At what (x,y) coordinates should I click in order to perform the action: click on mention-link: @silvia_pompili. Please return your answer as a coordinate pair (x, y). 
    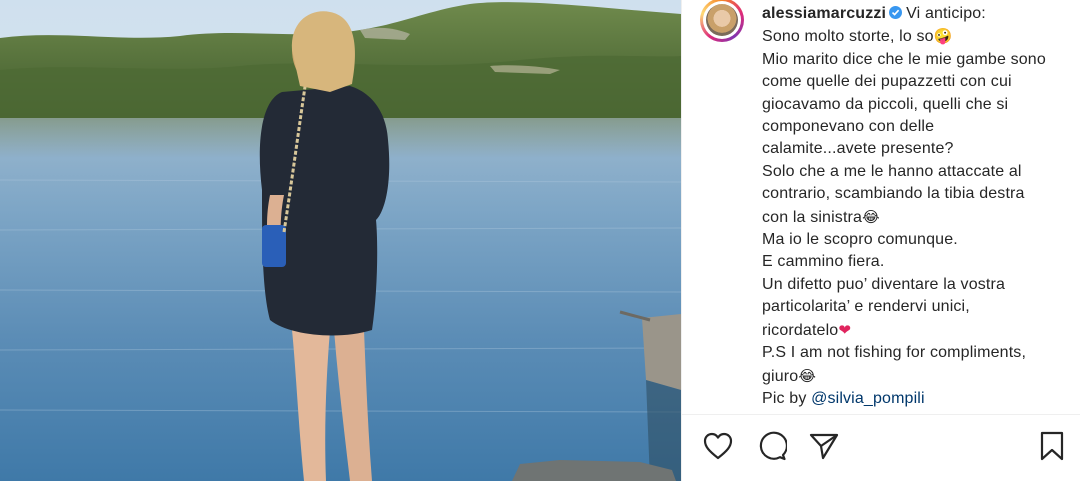
    Looking at the image, I should click on (868, 398).